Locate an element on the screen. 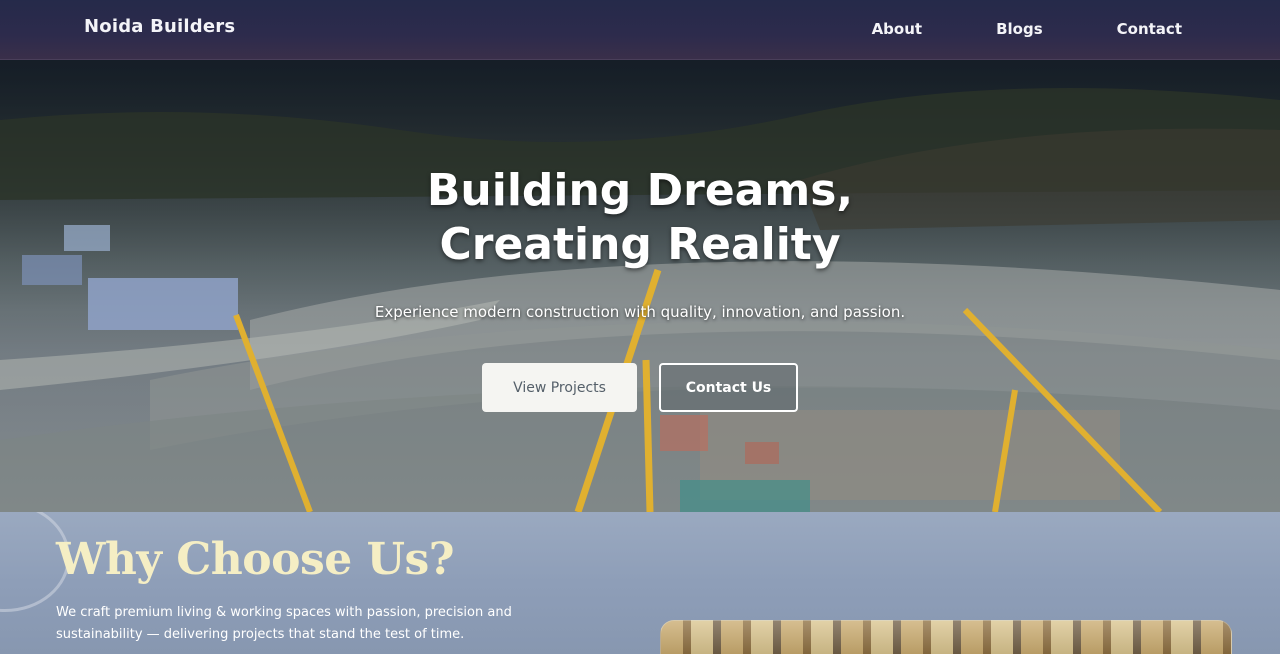 This screenshot has width=1280, height=654. nav-links: About Blogs Contact is located at coordinates (990, 29).